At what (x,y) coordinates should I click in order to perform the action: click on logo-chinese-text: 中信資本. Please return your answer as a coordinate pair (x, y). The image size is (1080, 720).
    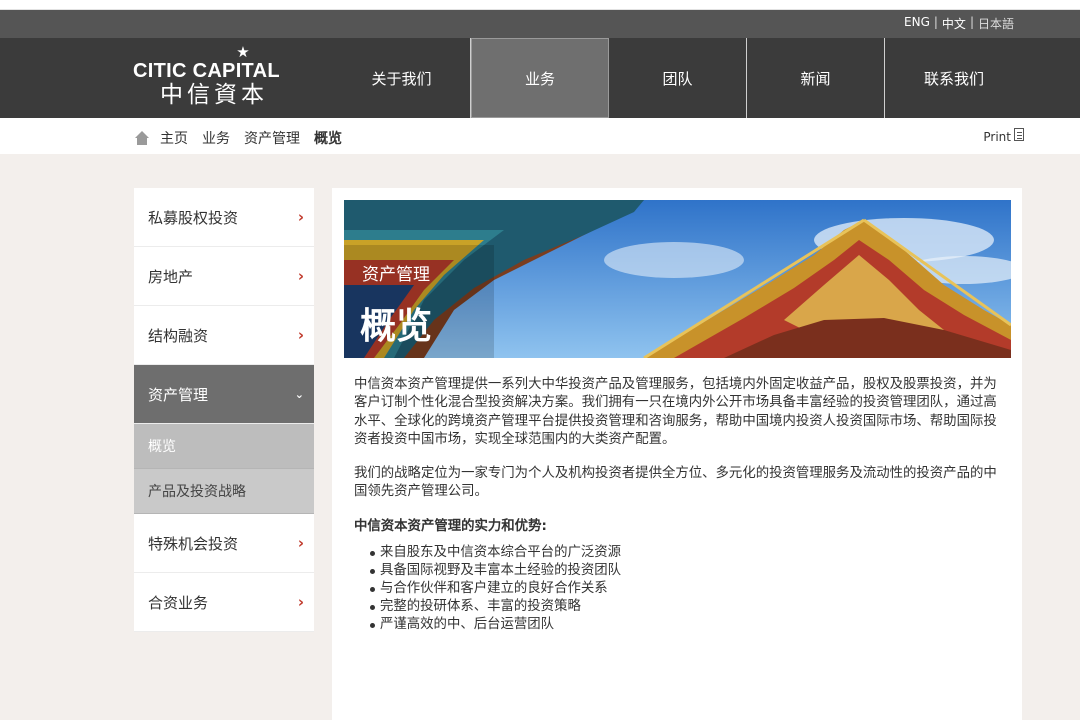
    Looking at the image, I should click on (214, 95).